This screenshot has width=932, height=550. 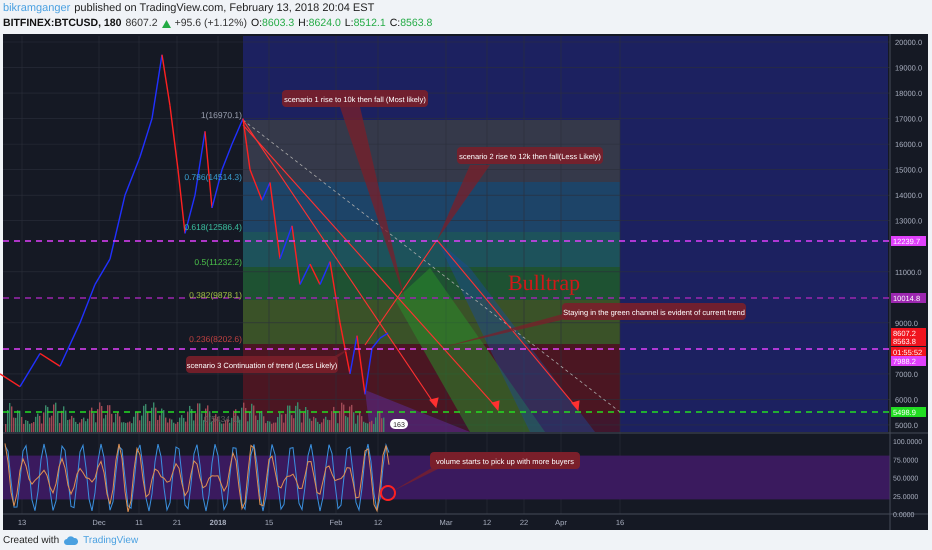 I want to click on ohlc-label: O:, so click(x=256, y=23).